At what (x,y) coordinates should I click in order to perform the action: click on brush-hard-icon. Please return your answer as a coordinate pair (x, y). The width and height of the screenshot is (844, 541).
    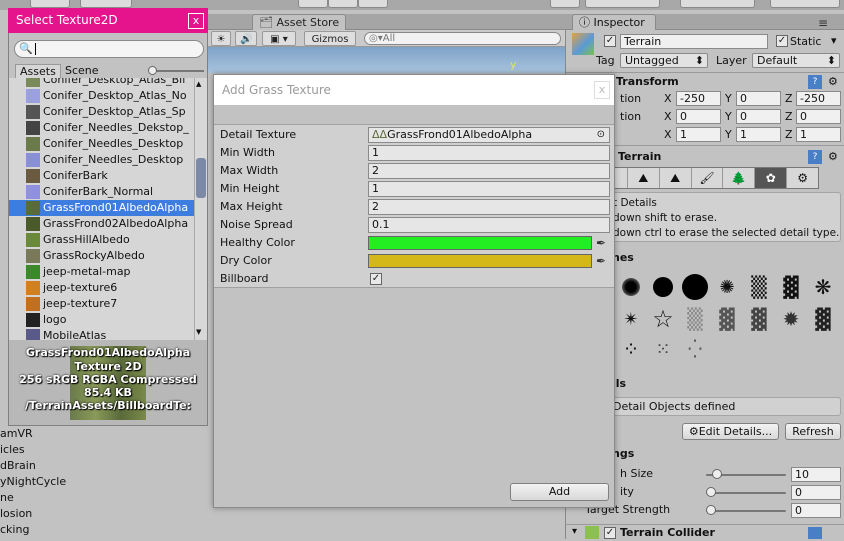
    Looking at the image, I should click on (695, 287).